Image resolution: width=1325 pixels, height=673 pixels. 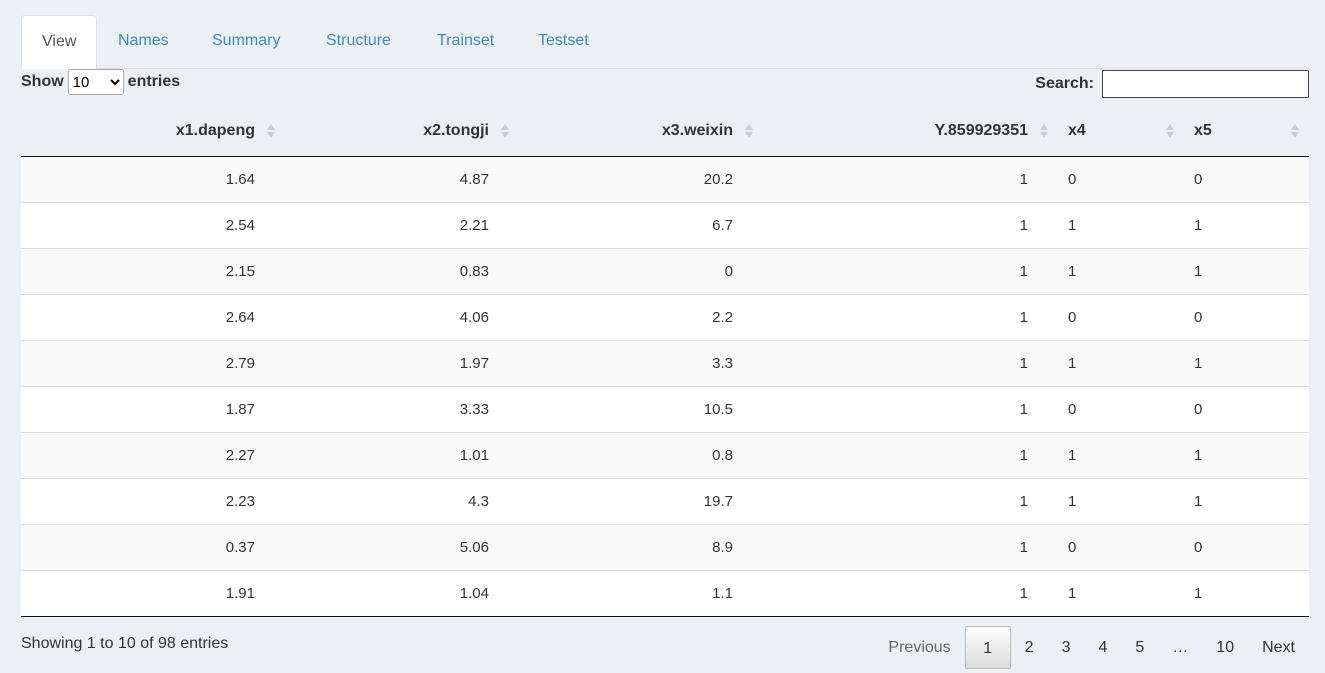 I want to click on table-row: 2.64 4.06 2.2 1 0 0, so click(x=665, y=317).